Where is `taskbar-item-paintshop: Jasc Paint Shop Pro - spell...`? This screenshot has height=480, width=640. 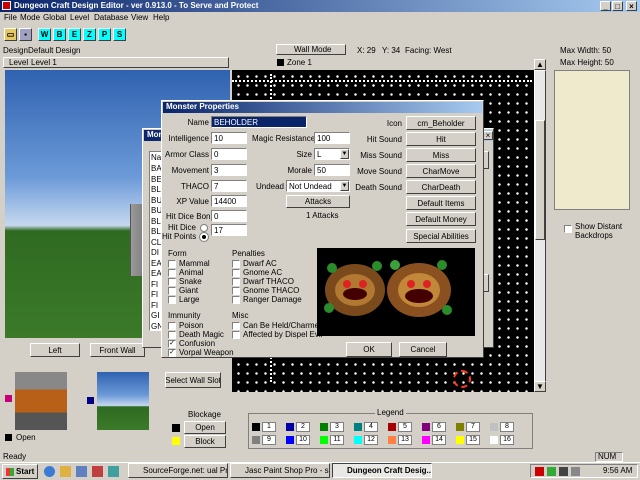
taskbar-item-paintshop: Jasc Paint Shop Pro - spell... is located at coordinates (280, 470).